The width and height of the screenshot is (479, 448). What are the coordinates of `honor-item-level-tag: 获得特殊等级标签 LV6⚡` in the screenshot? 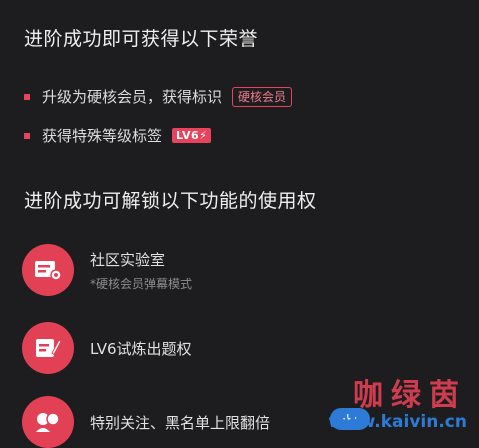 It's located at (118, 135).